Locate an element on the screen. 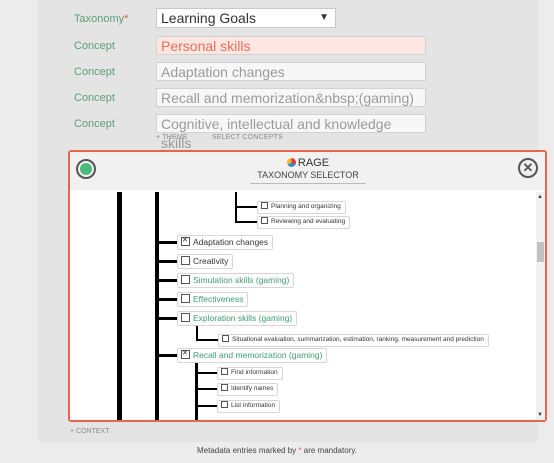 Image resolution: width=554 pixels, height=463 pixels. select-concepts-link: SELECT CONCEPTS is located at coordinates (247, 137).